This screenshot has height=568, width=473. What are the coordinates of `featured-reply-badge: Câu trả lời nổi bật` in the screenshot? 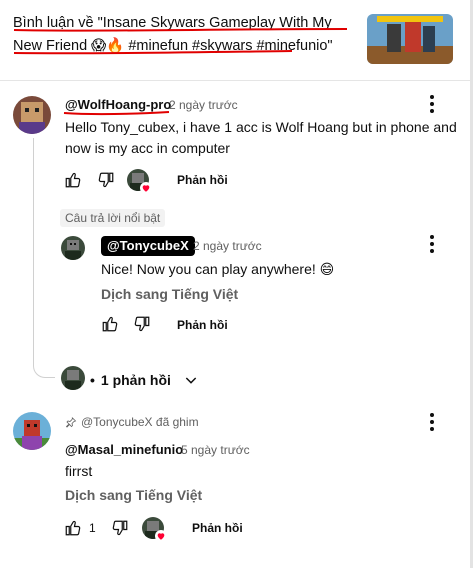 It's located at (113, 218).